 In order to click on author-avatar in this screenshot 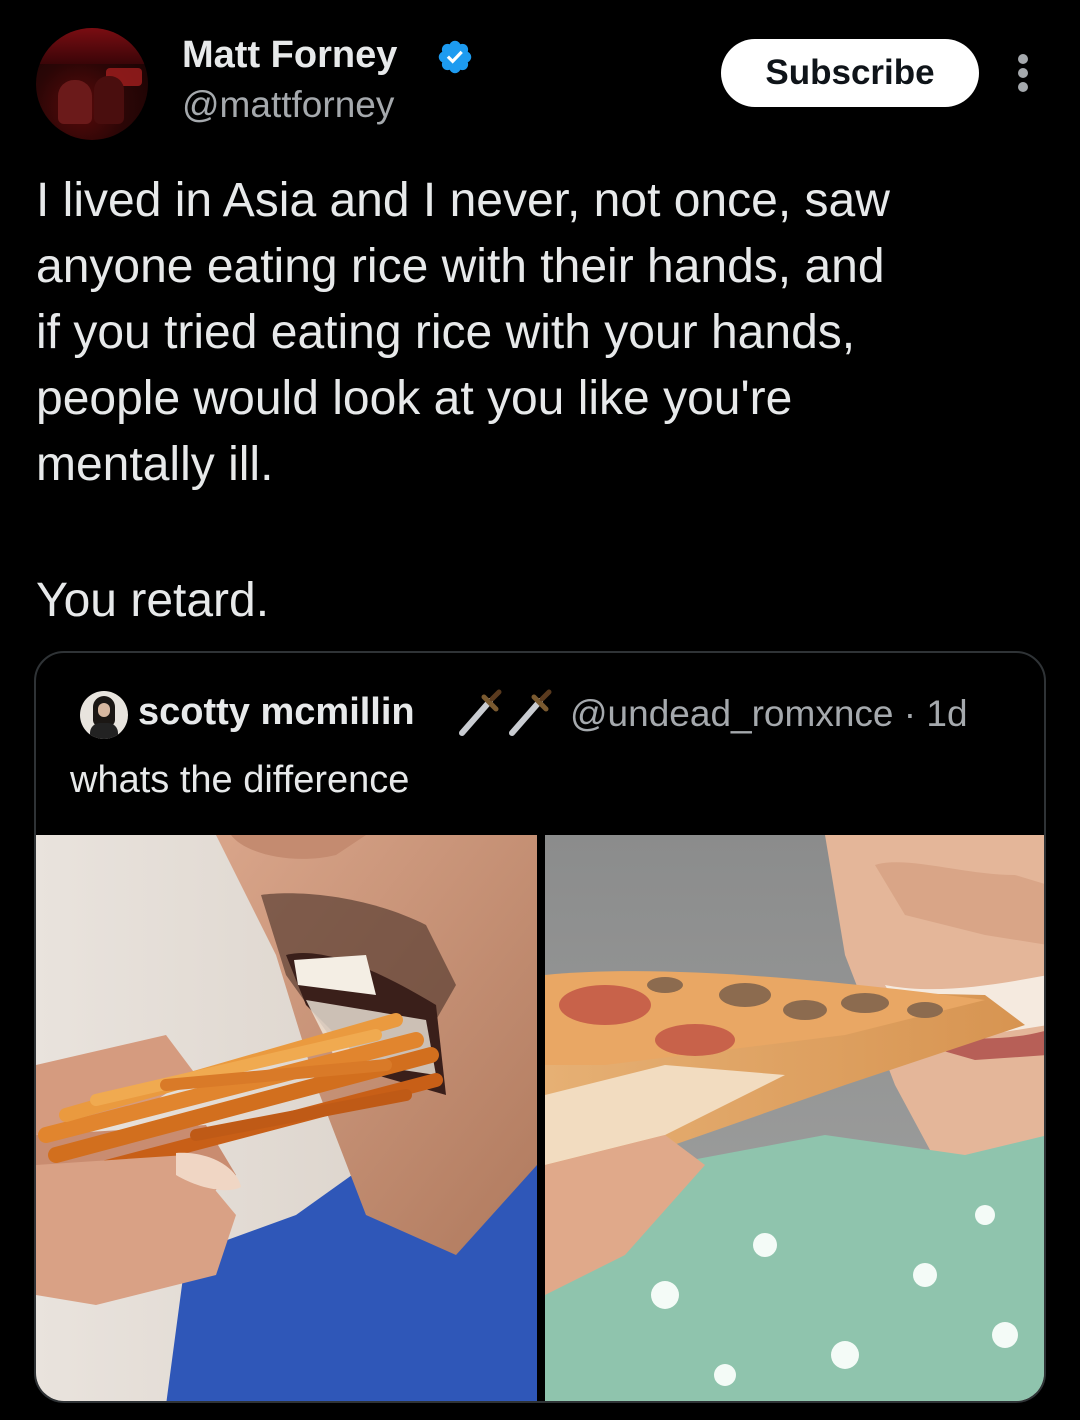, I will do `click(92, 84)`.